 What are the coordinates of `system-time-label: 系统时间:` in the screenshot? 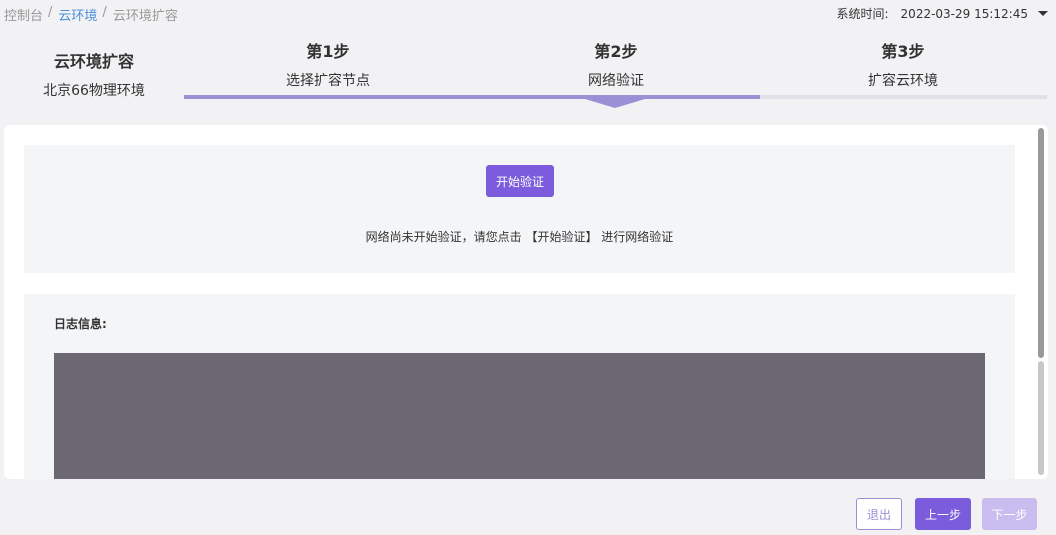 It's located at (862, 14).